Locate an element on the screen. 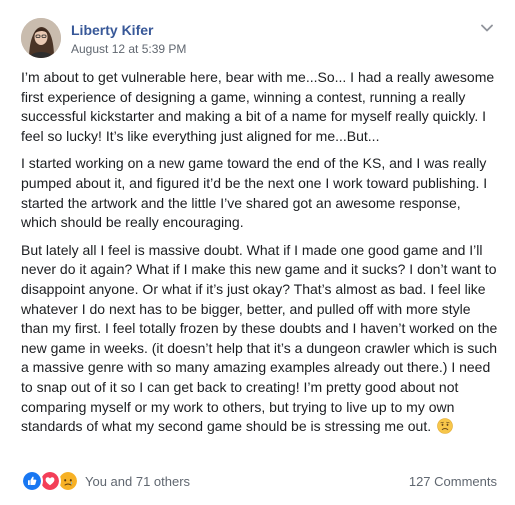 This screenshot has width=515, height=505. chevron-down-icon is located at coordinates (487, 28).